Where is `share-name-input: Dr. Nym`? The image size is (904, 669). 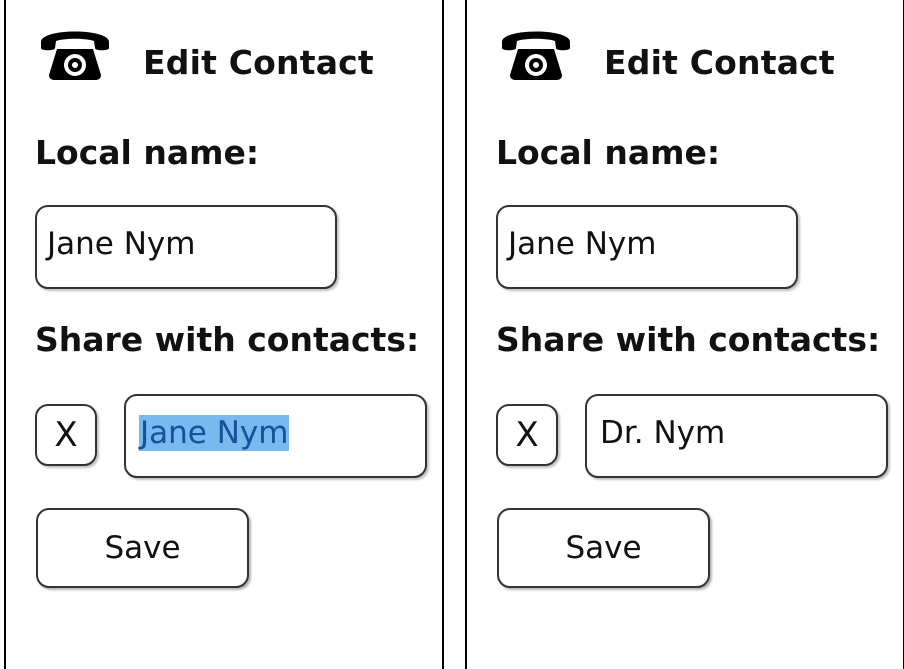
share-name-input: Dr. Nym is located at coordinates (736, 436).